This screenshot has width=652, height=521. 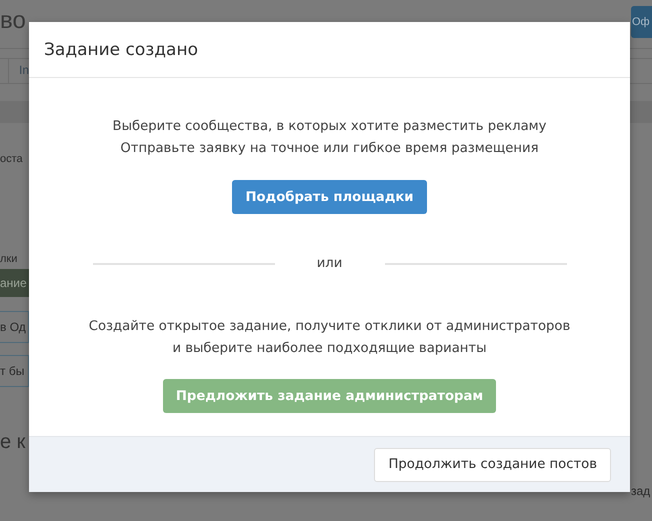 What do you see at coordinates (330, 263) in the screenshot?
I see `separator-text: или` at bounding box center [330, 263].